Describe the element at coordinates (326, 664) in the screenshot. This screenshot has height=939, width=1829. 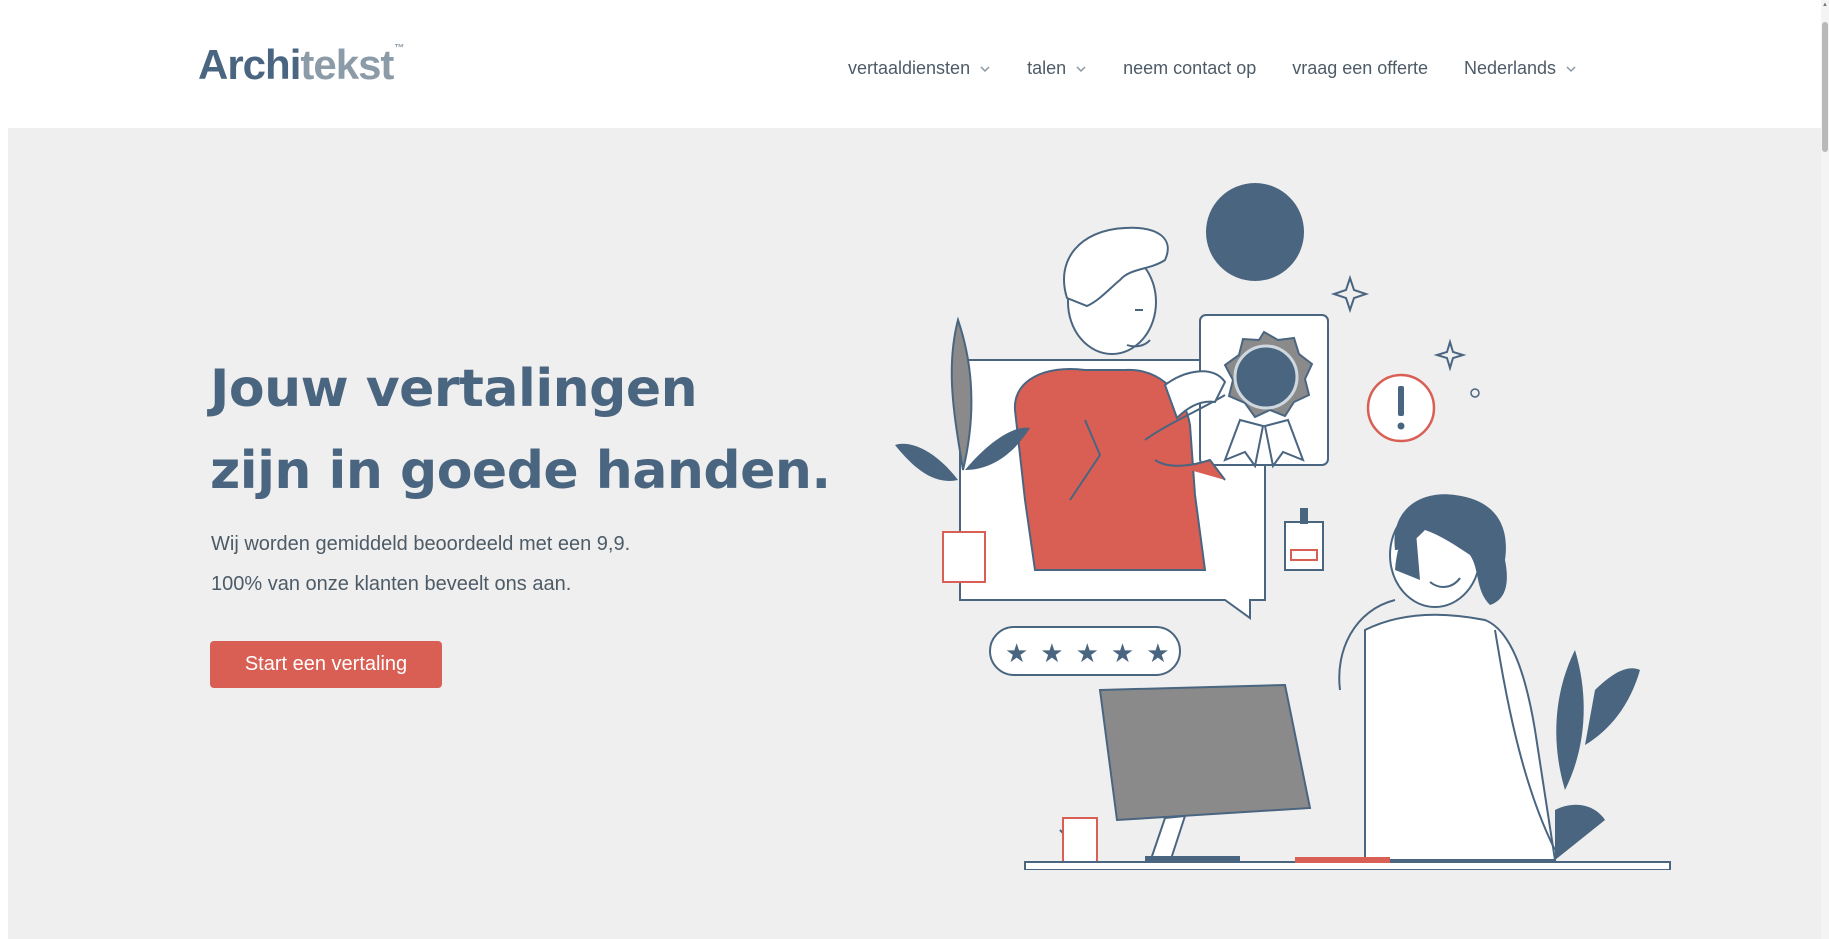
I see `start-translation-button: Start een vertaling` at that location.